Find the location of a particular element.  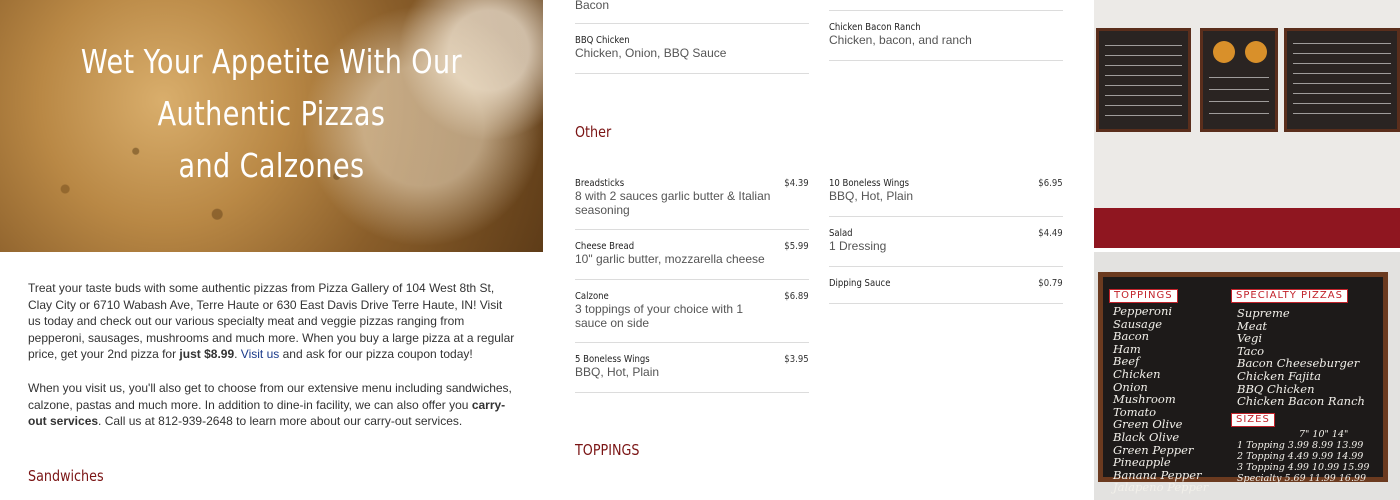

board-size-row: 2 Topping 4.49 9.99 14.99 is located at coordinates (1300, 456).